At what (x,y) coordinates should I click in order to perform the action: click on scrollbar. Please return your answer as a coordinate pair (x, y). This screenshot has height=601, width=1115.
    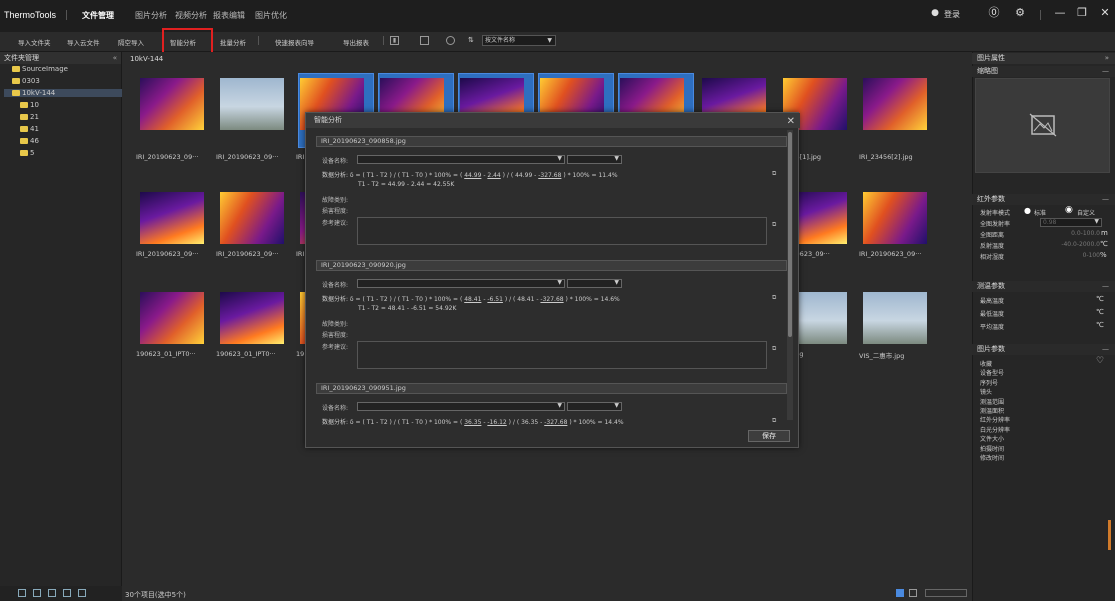
    Looking at the image, I should click on (1109, 535).